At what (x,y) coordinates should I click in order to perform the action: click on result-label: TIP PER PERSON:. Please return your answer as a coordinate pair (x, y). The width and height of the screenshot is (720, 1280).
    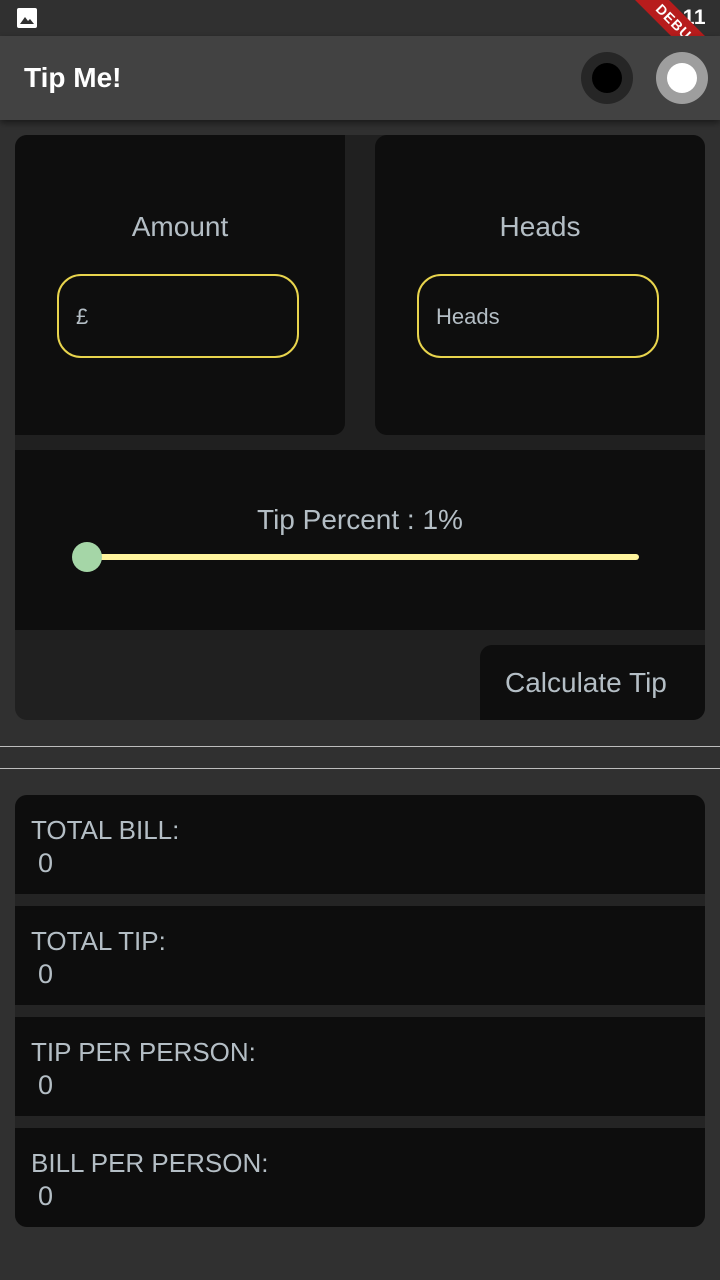
    Looking at the image, I should click on (143, 1052).